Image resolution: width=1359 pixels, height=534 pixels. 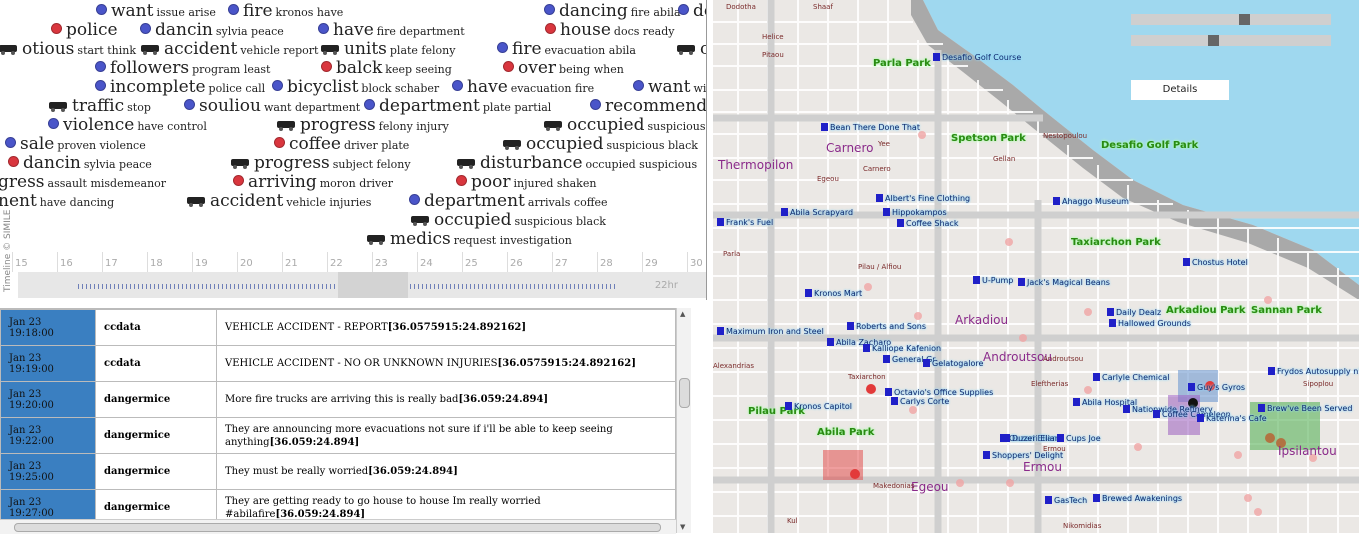 I want to click on landmark-marker: Frank's Fuel, so click(x=745, y=222).